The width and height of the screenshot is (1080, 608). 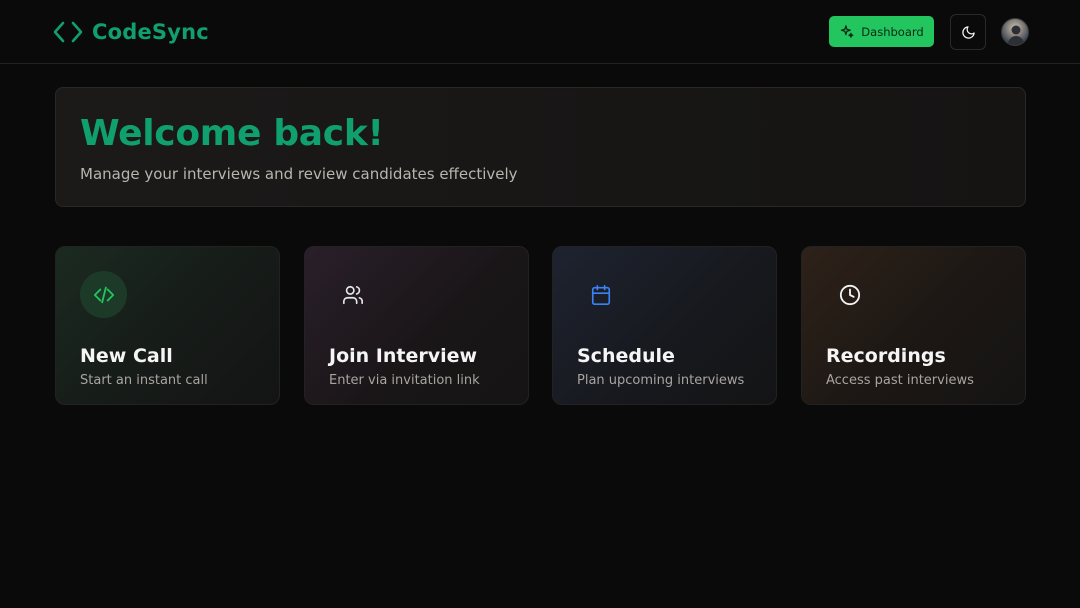 I want to click on card-description: Start an instant call, so click(x=144, y=380).